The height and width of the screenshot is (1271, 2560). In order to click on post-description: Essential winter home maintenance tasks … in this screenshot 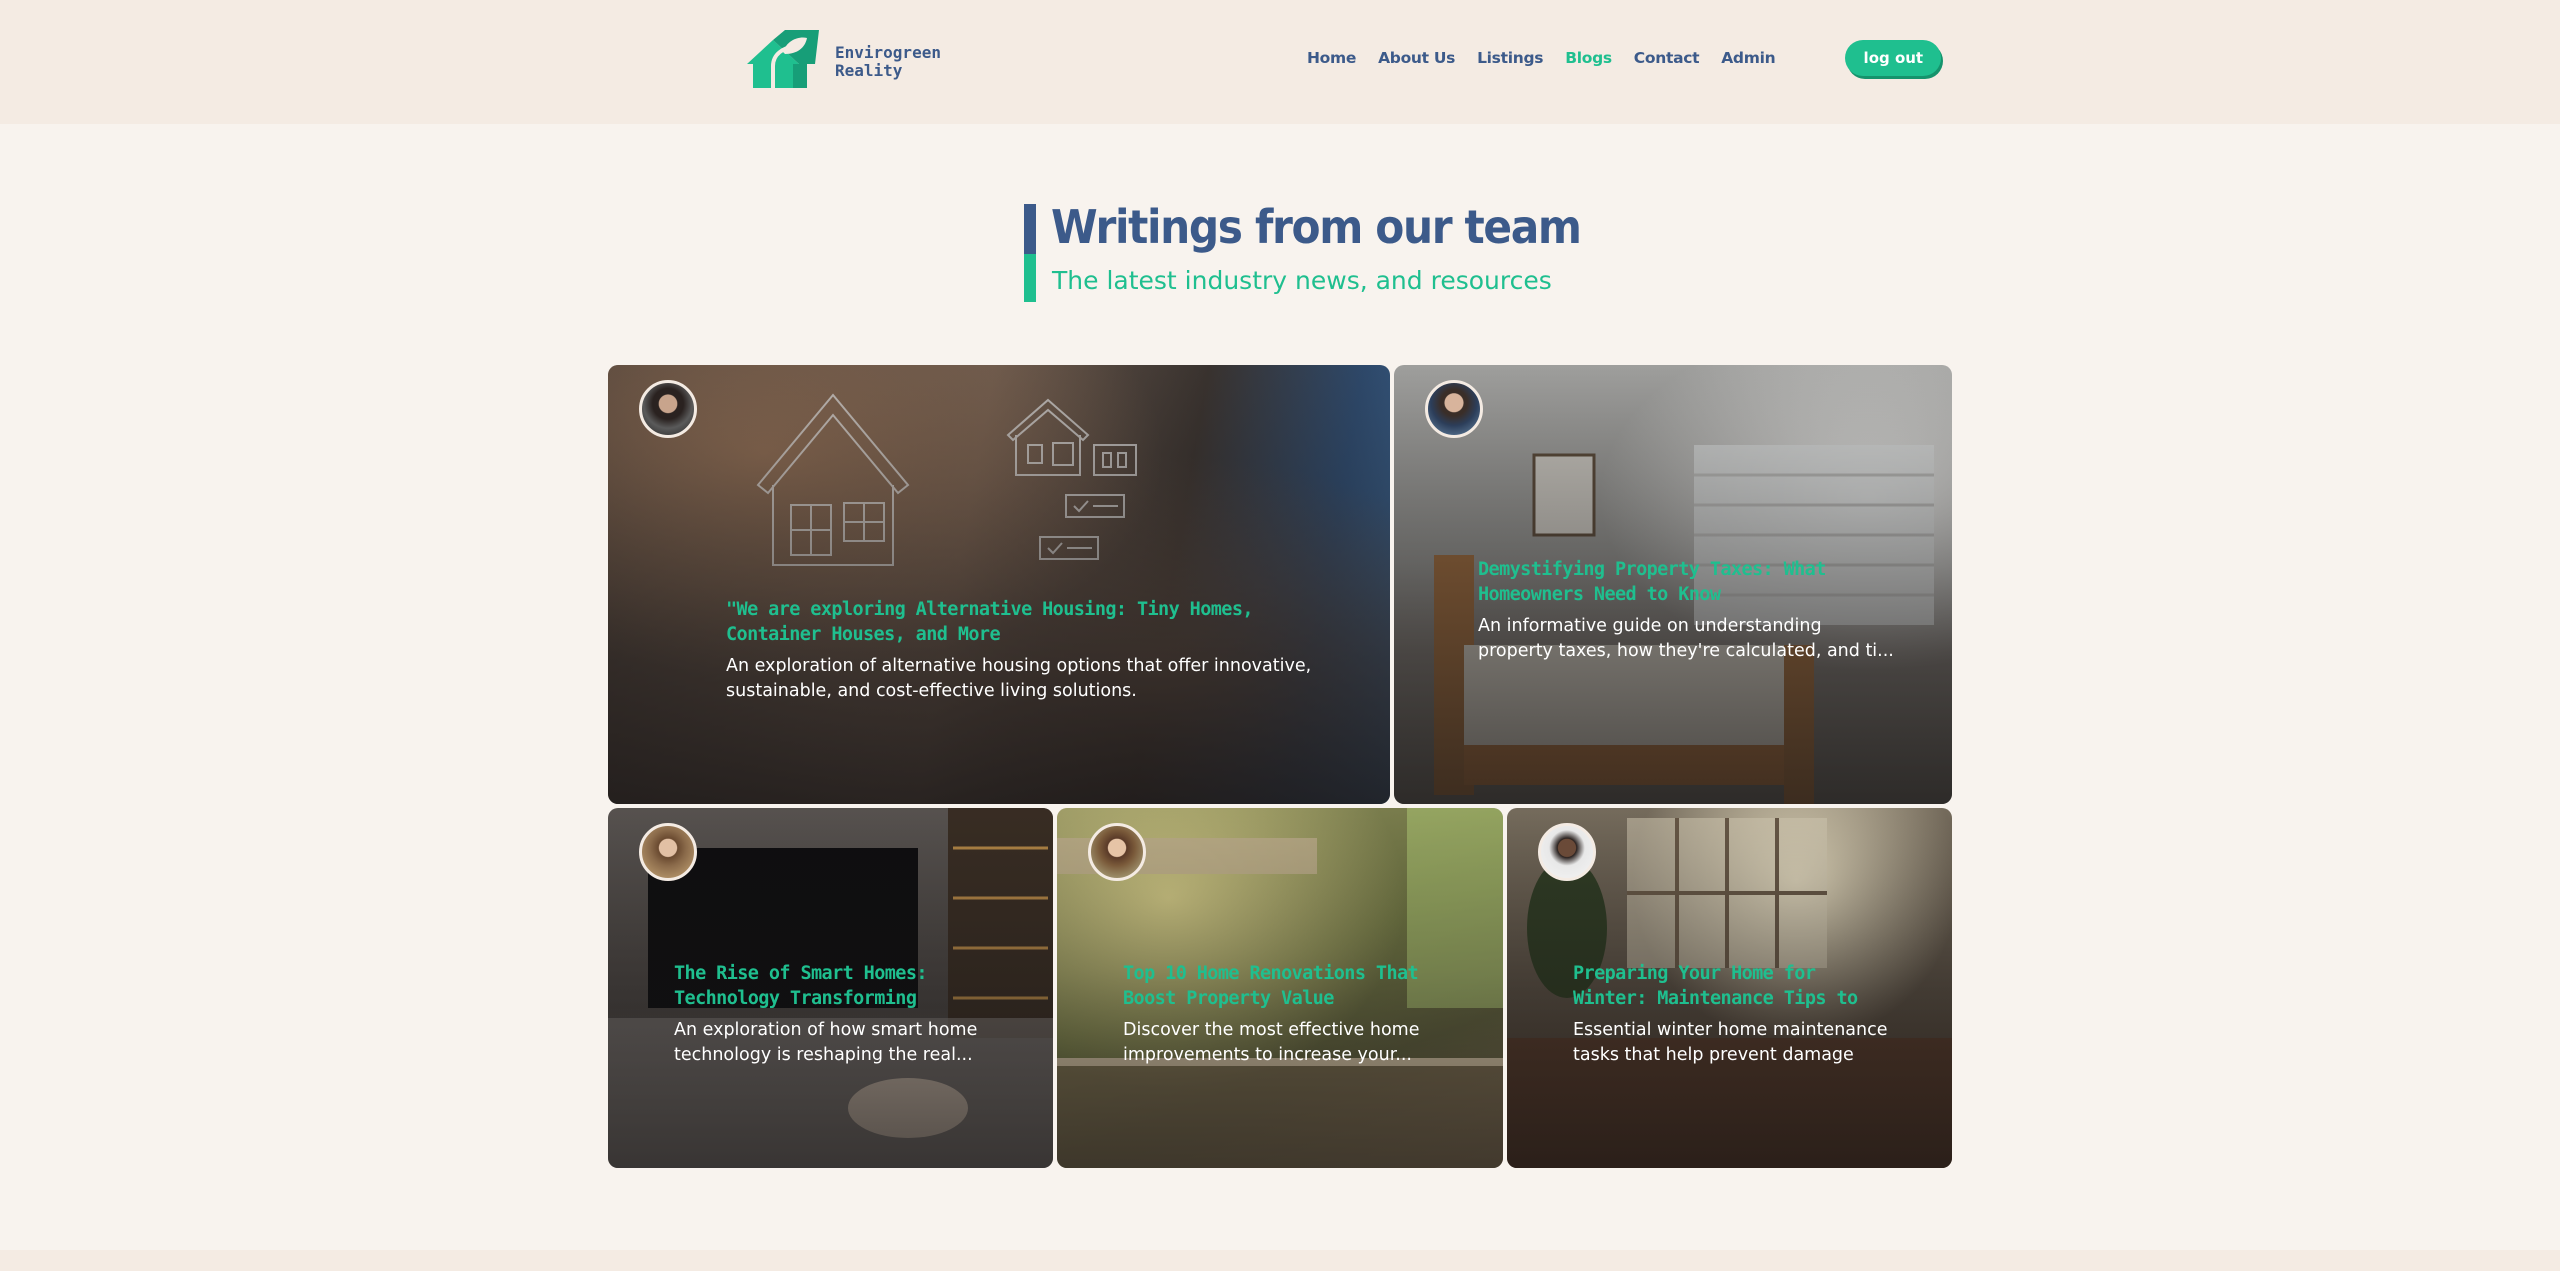, I will do `click(1730, 1042)`.